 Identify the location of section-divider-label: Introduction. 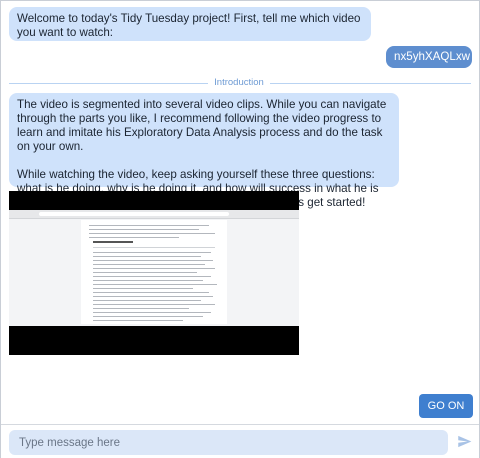
(239, 82).